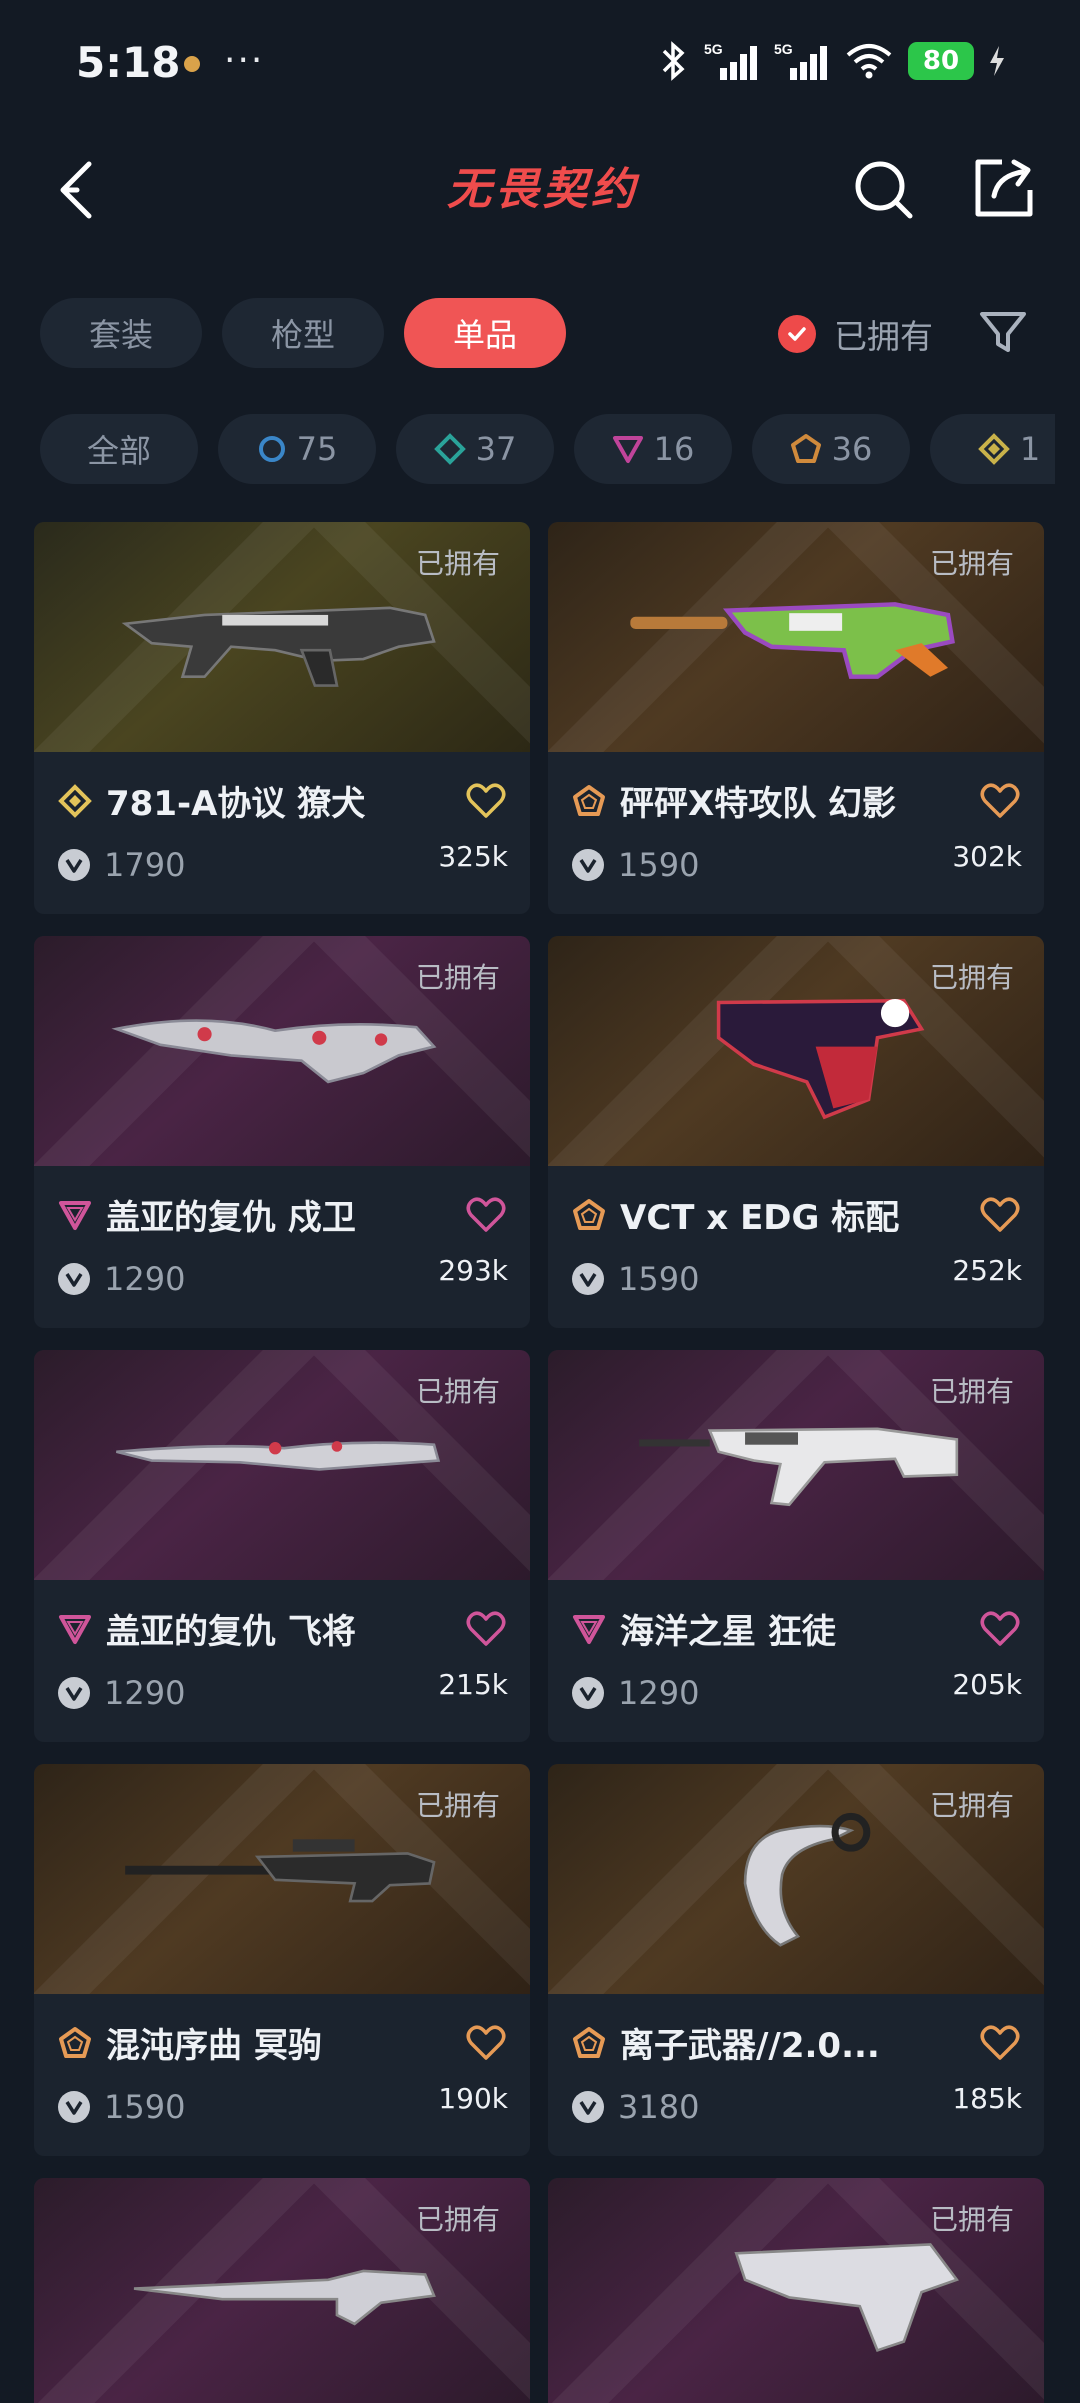 The image size is (1080, 2403). Describe the element at coordinates (485, 333) in the screenshot. I see `tab-single-item: 单品` at that location.